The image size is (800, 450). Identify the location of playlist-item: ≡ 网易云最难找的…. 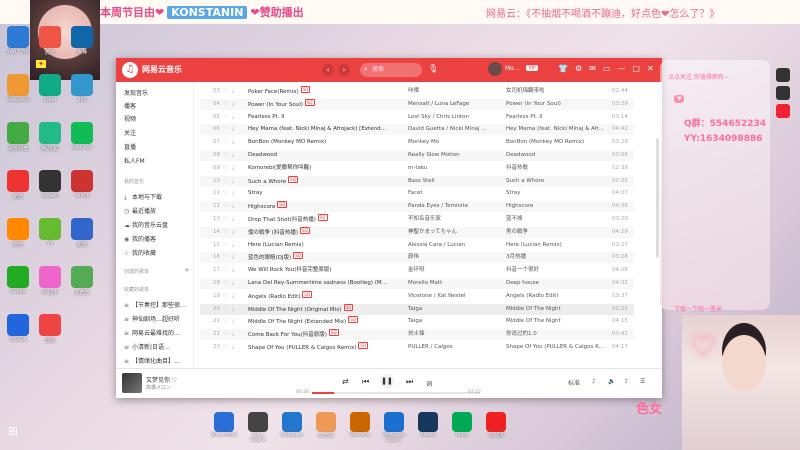
(159, 333).